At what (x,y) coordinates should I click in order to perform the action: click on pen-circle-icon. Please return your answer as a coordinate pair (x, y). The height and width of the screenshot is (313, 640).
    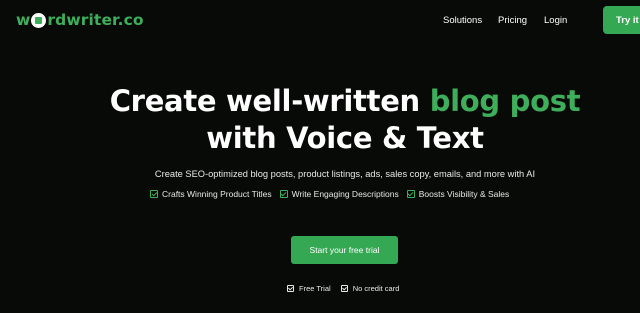
    Looking at the image, I should click on (39, 20).